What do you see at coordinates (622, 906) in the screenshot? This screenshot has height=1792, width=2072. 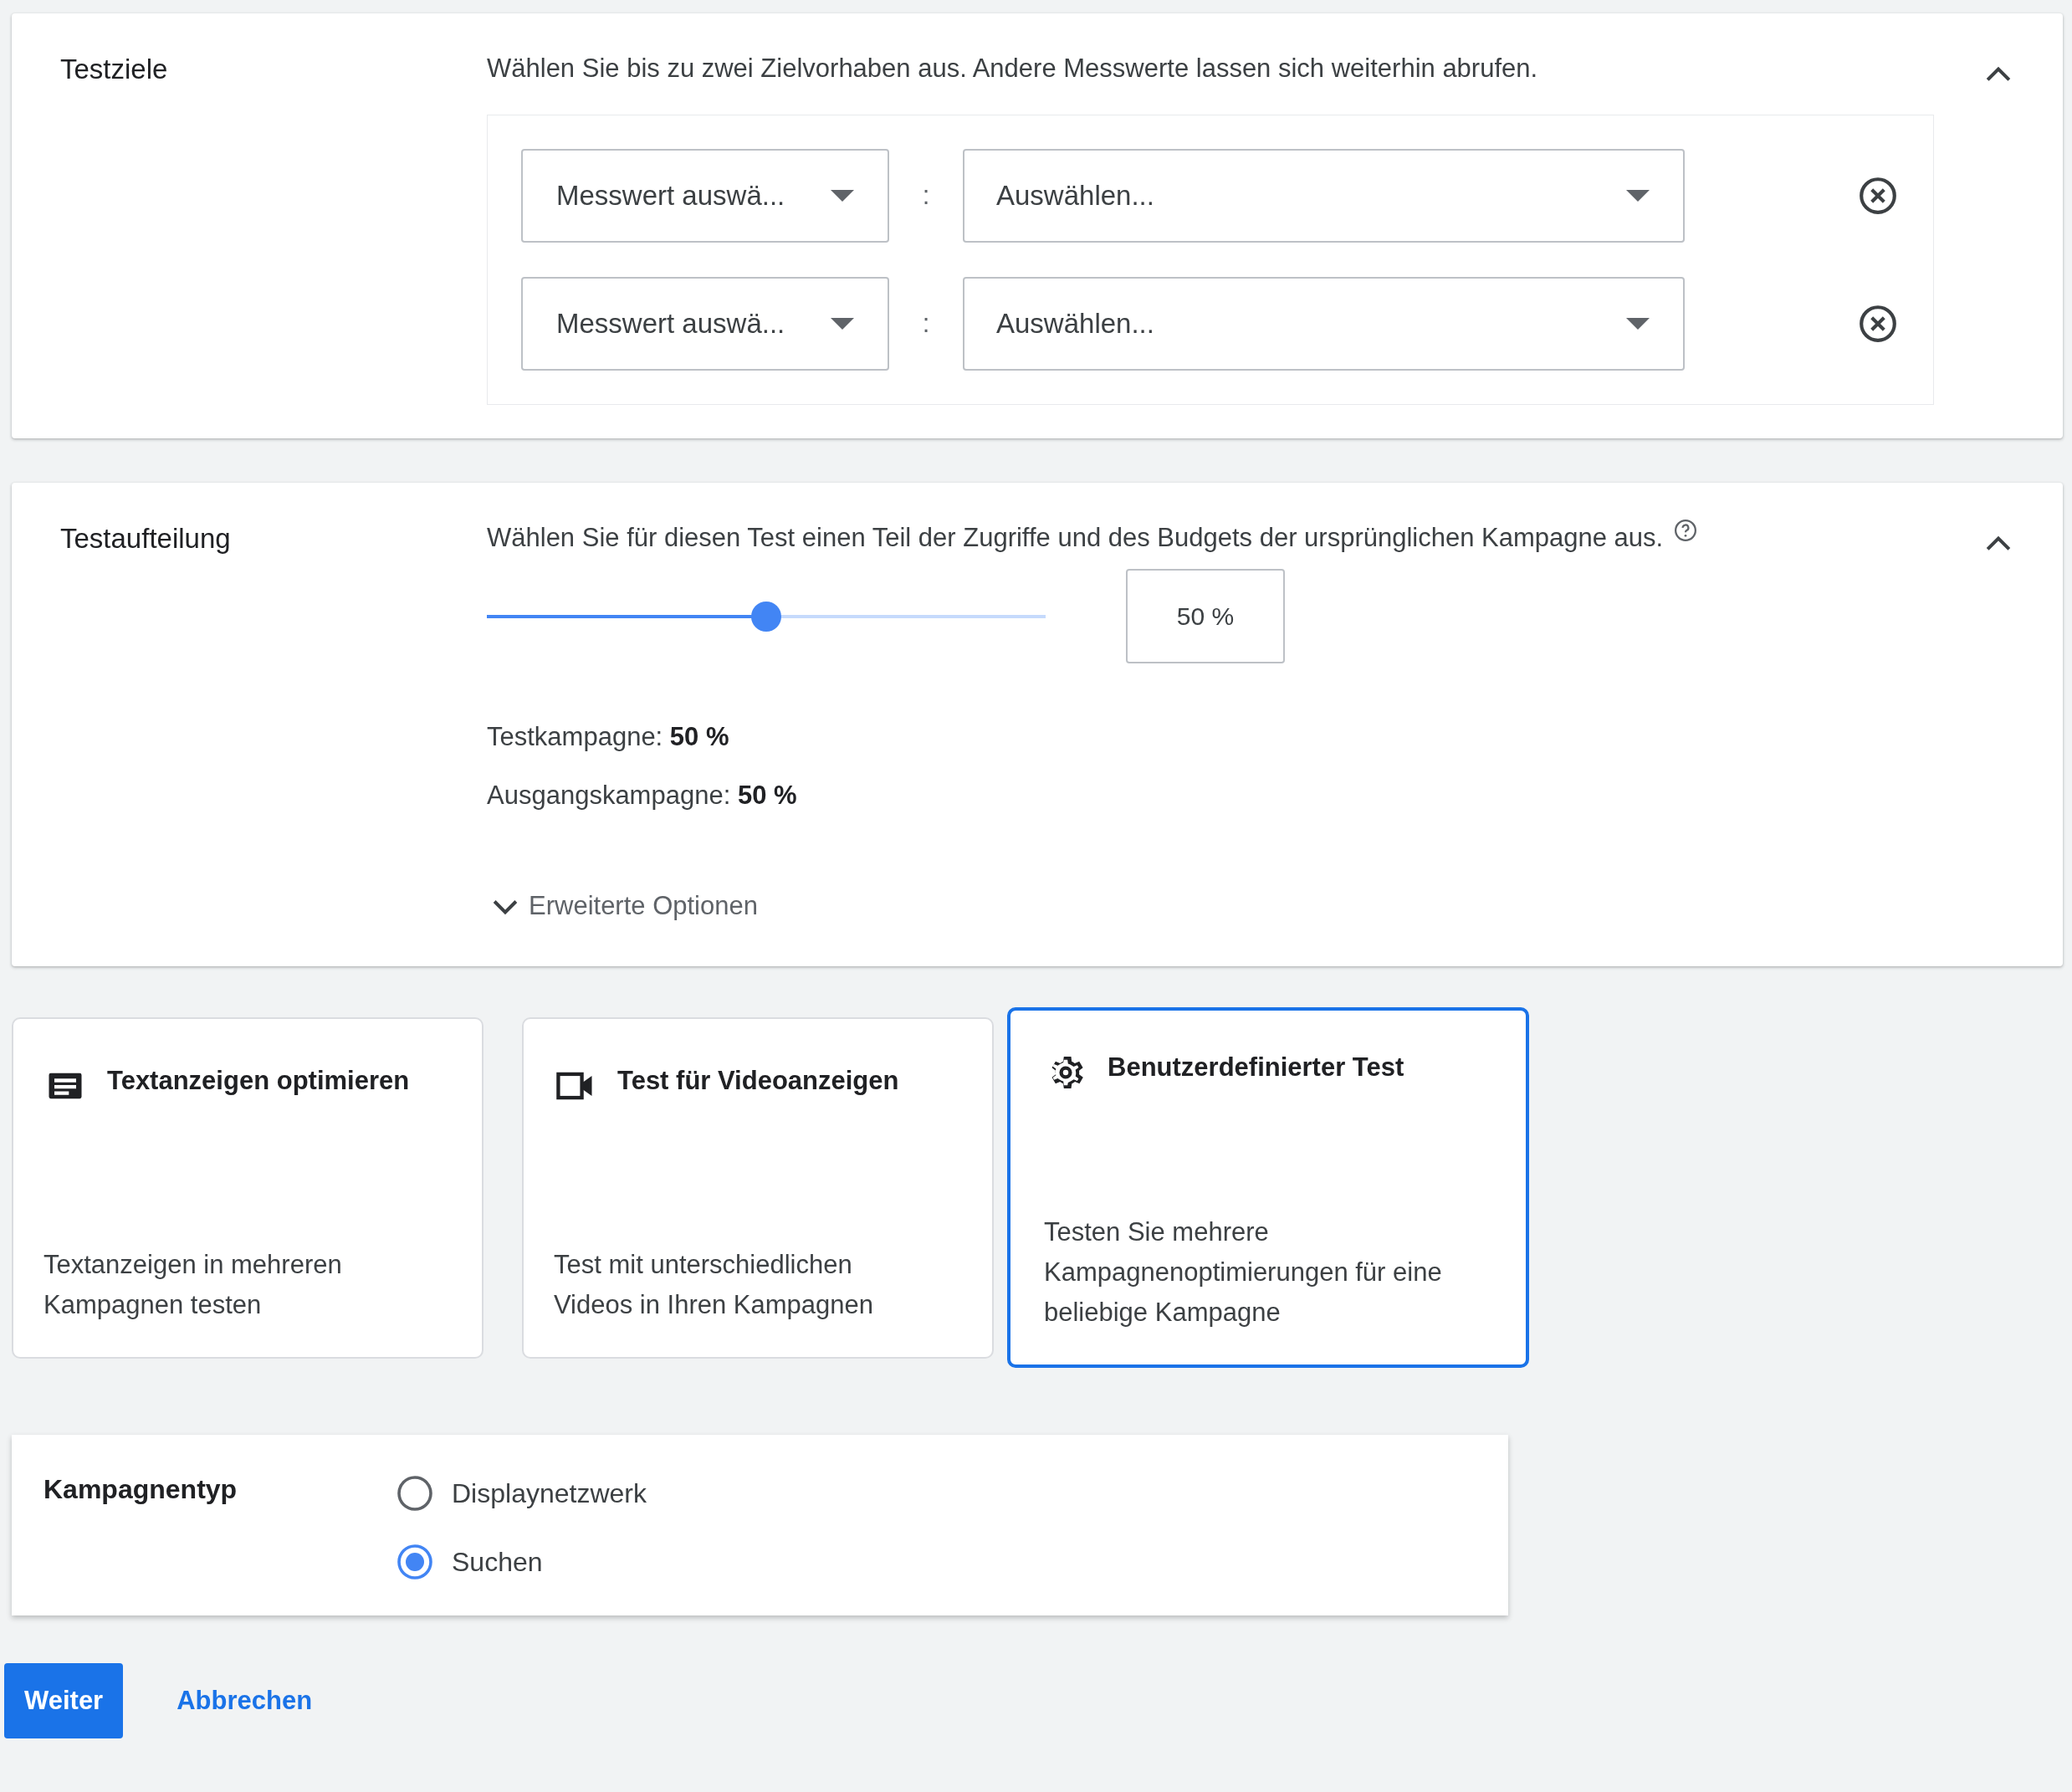 I see `advanced-options-toggle: Erweiterte Optionen` at bounding box center [622, 906].